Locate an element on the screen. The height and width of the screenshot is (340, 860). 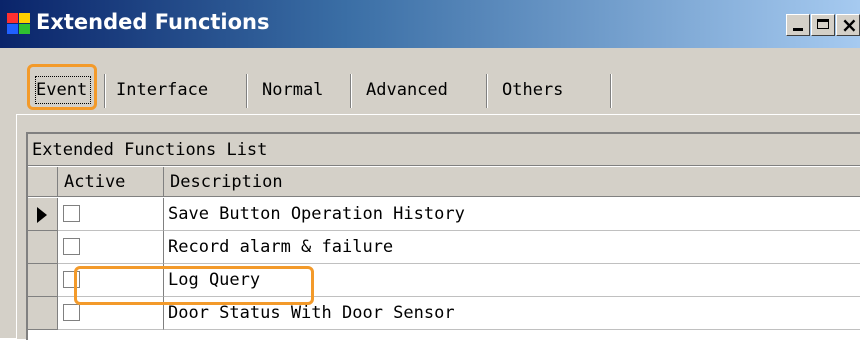
row-header-corner is located at coordinates (43, 182).